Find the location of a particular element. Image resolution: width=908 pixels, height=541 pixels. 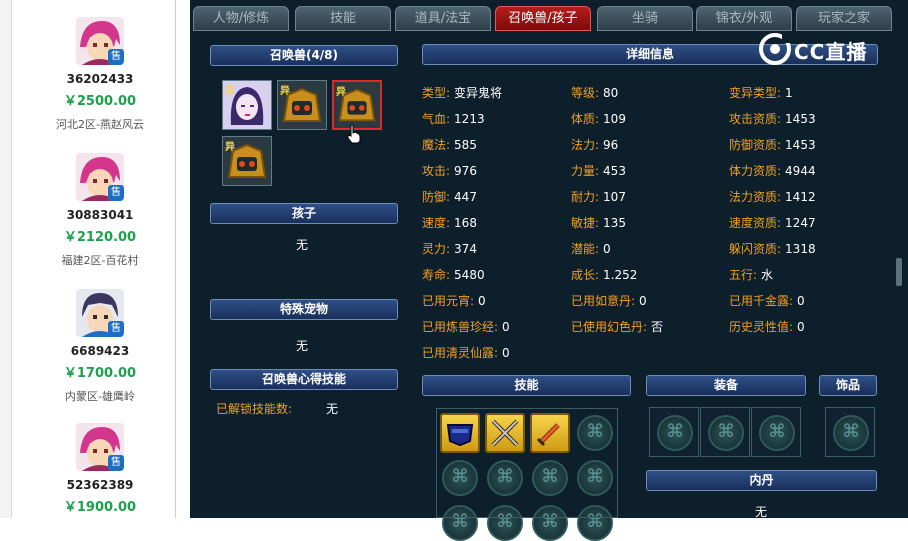

stat-value: 1318 is located at coordinates (800, 249).